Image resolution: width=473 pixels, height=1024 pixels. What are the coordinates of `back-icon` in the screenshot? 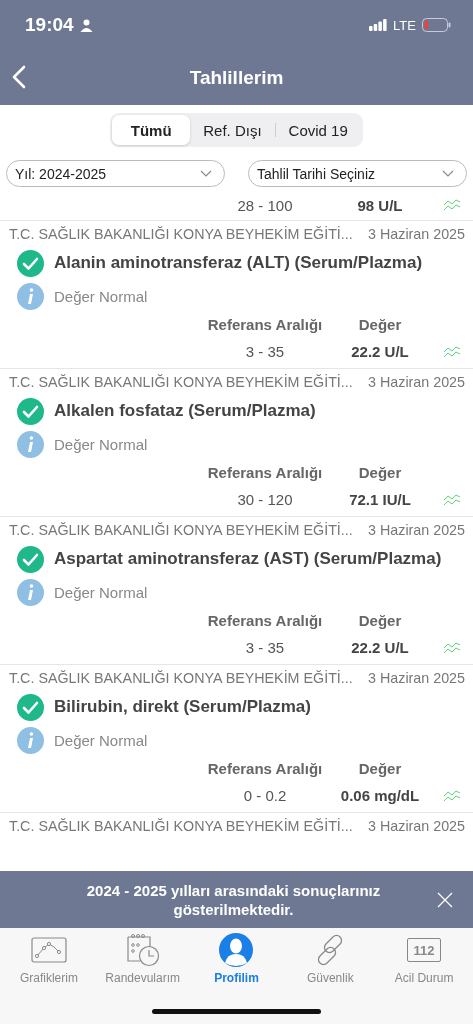 It's located at (19, 77).